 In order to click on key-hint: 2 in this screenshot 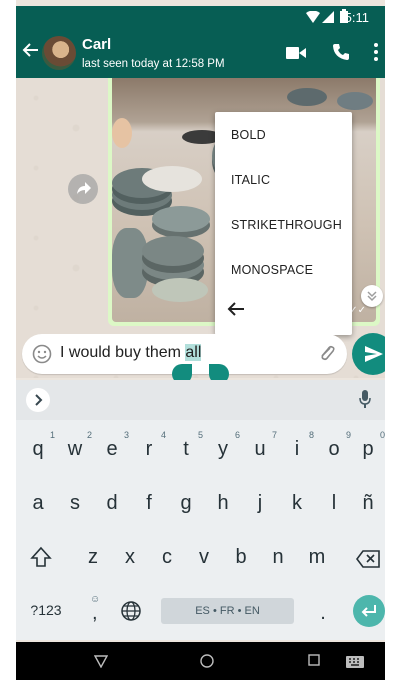, I will do `click(89, 435)`.